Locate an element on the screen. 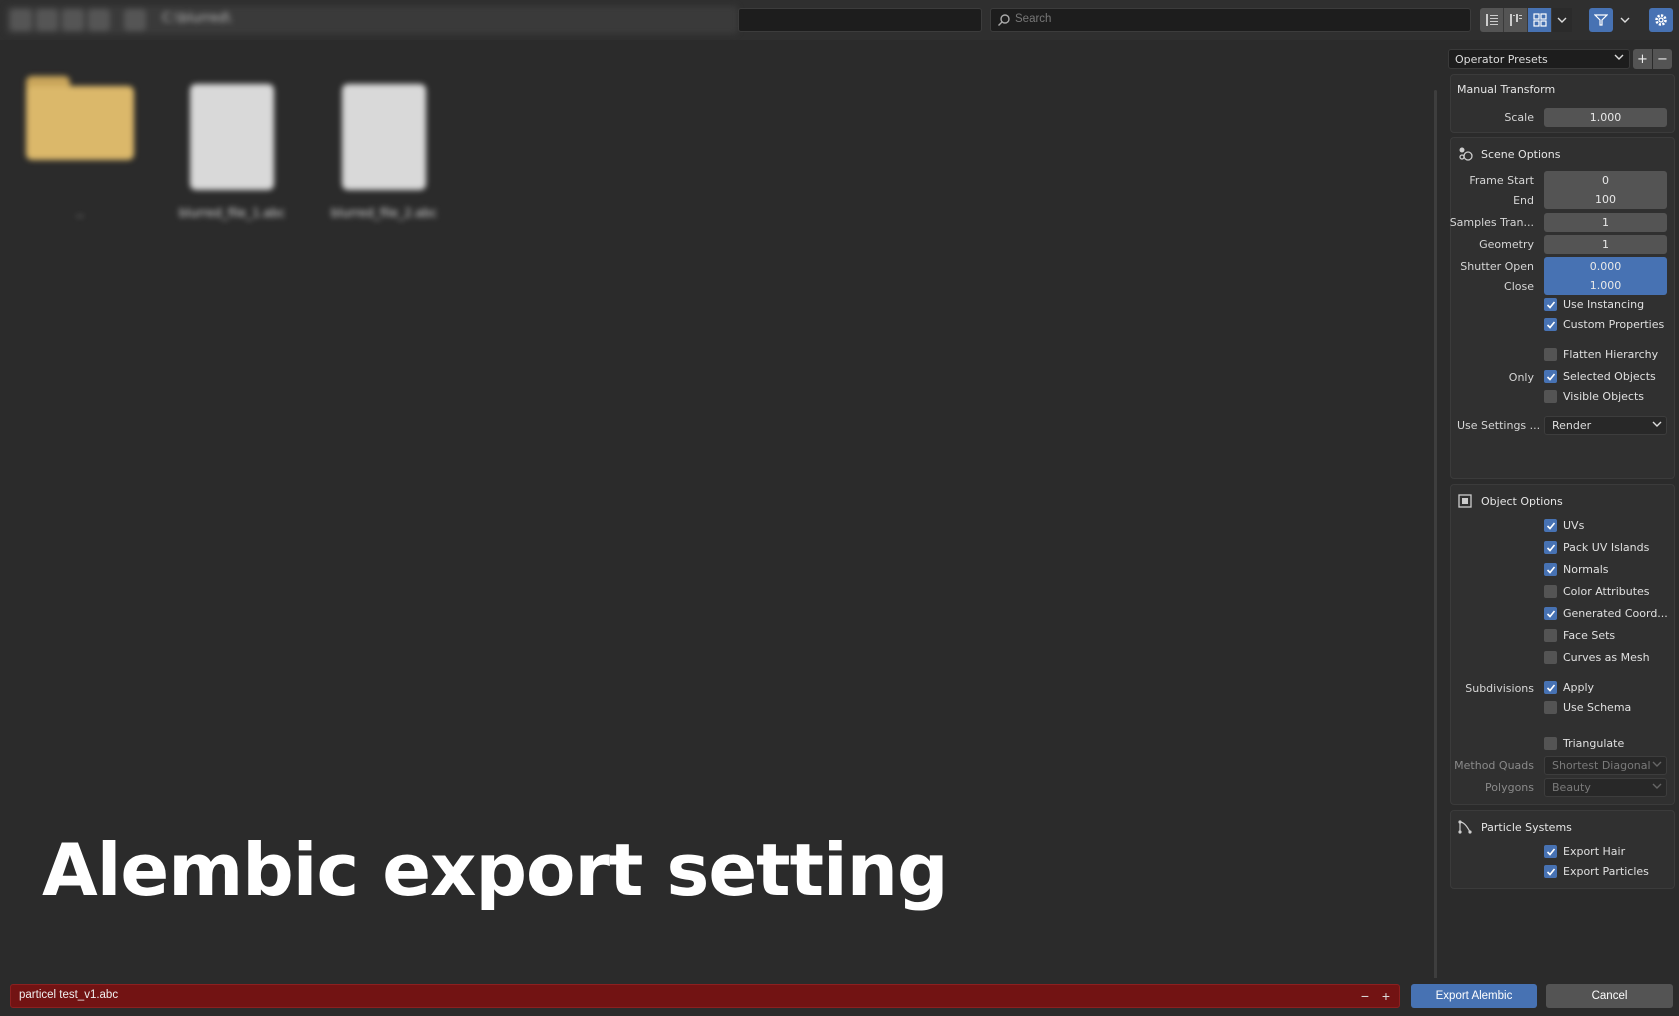 Image resolution: width=1679 pixels, height=1016 pixels. thumbnails-button is located at coordinates (1540, 20).